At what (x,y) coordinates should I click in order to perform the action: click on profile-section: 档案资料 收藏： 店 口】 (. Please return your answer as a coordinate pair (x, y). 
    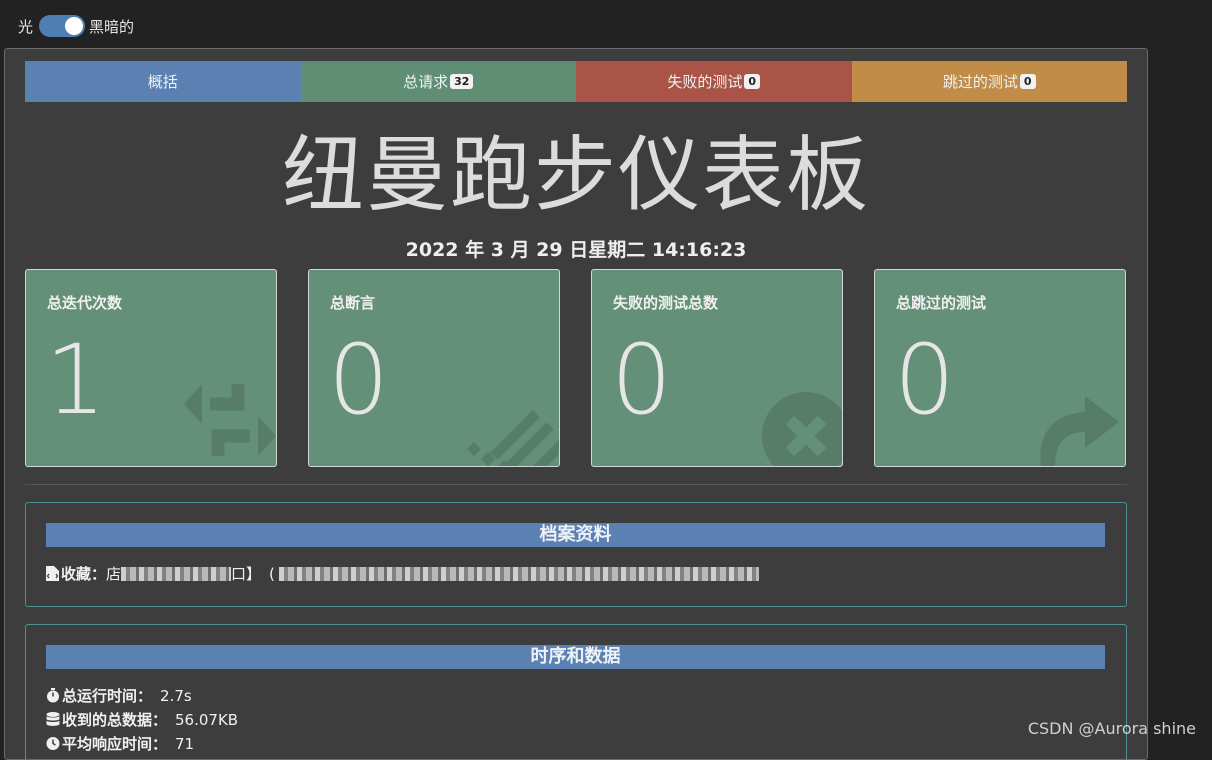
    Looking at the image, I should click on (576, 554).